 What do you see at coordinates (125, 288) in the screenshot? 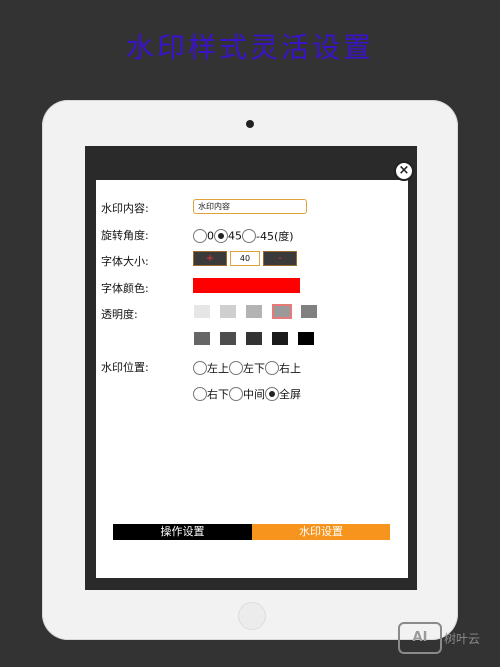
I see `font-color-label: 字体颜色:` at bounding box center [125, 288].